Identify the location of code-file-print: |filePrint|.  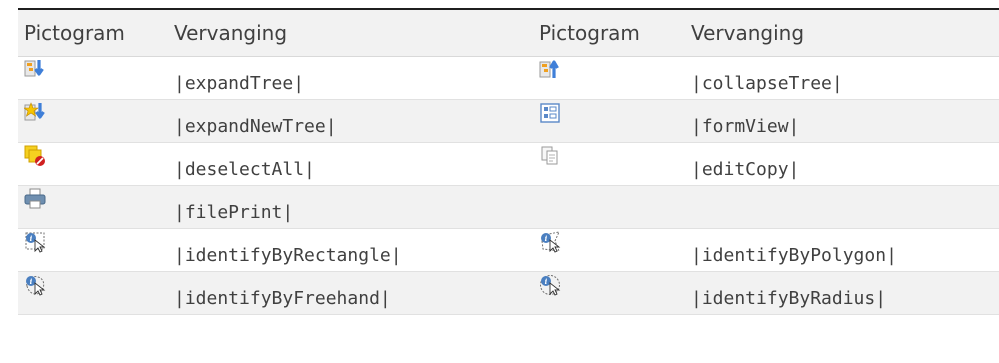
(234, 212).